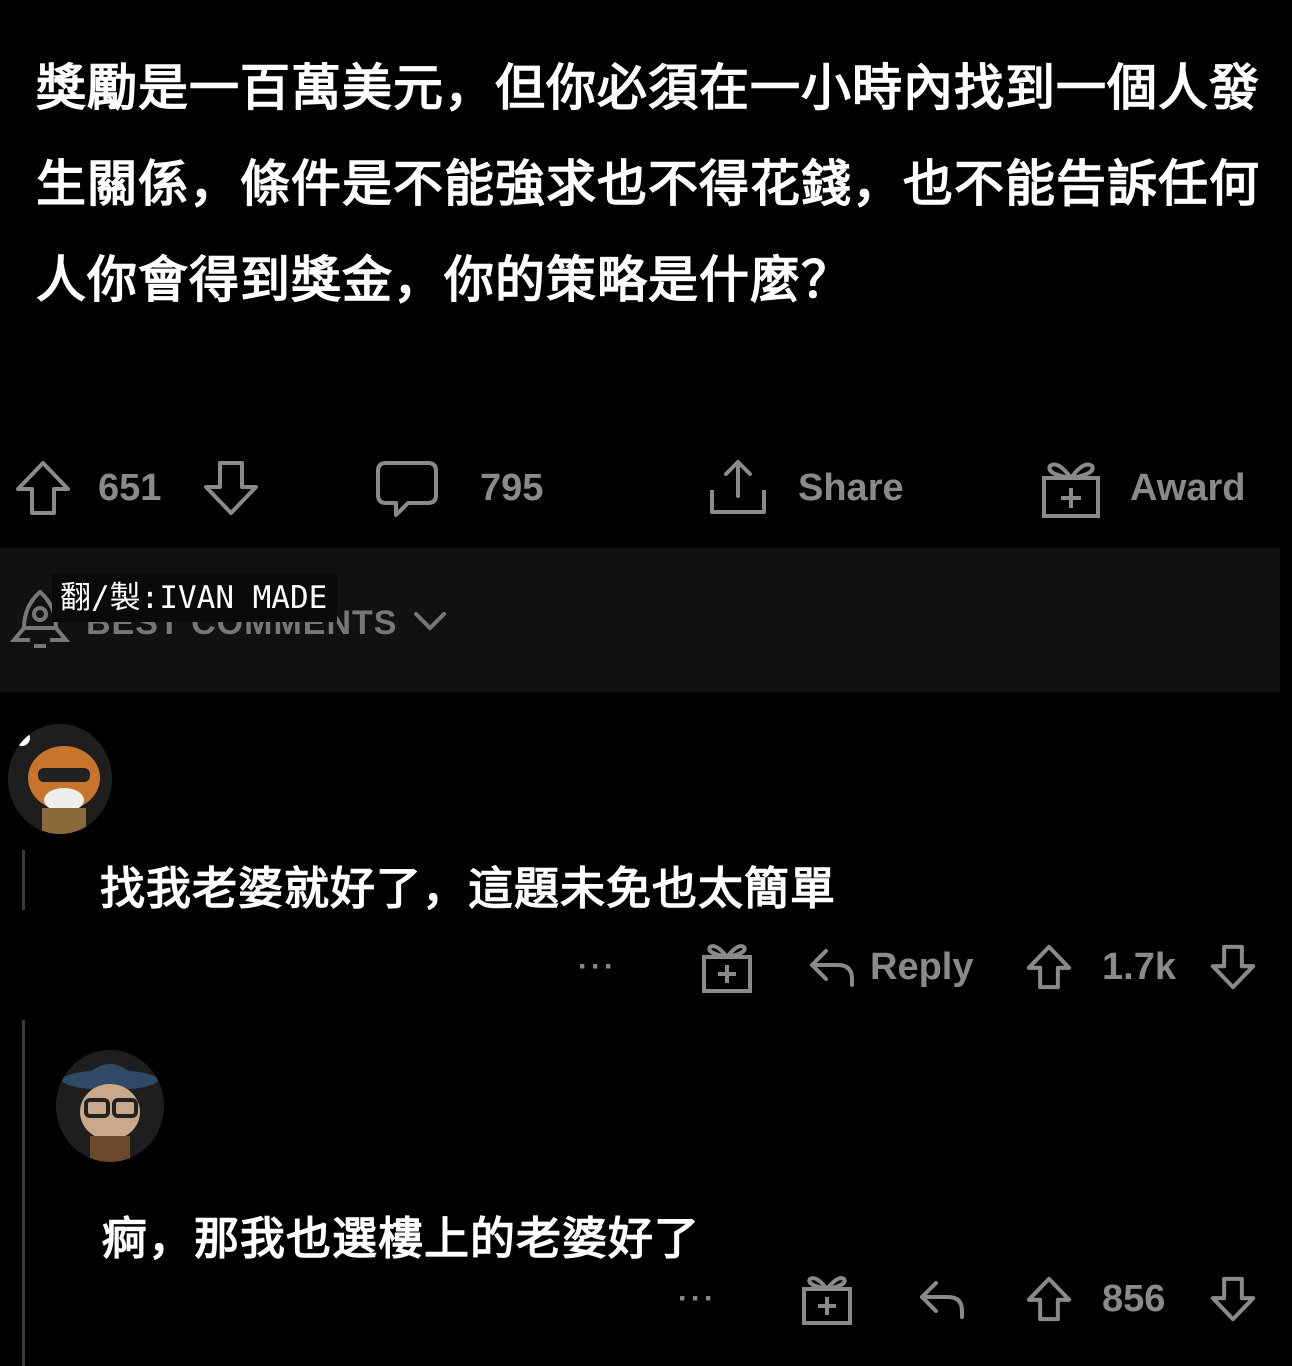  Describe the element at coordinates (468, 888) in the screenshot. I see `comment-body: 找我老婆就好了，這題未免也太簡單` at that location.